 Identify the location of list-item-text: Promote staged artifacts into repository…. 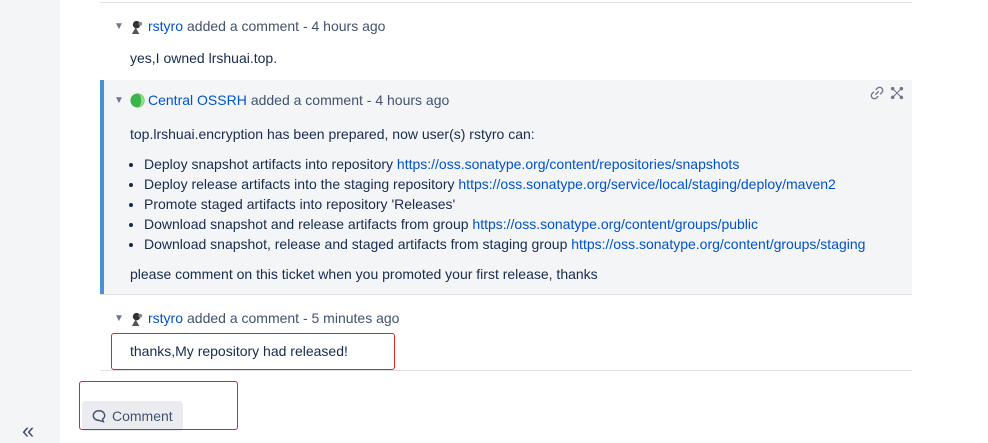
(300, 204).